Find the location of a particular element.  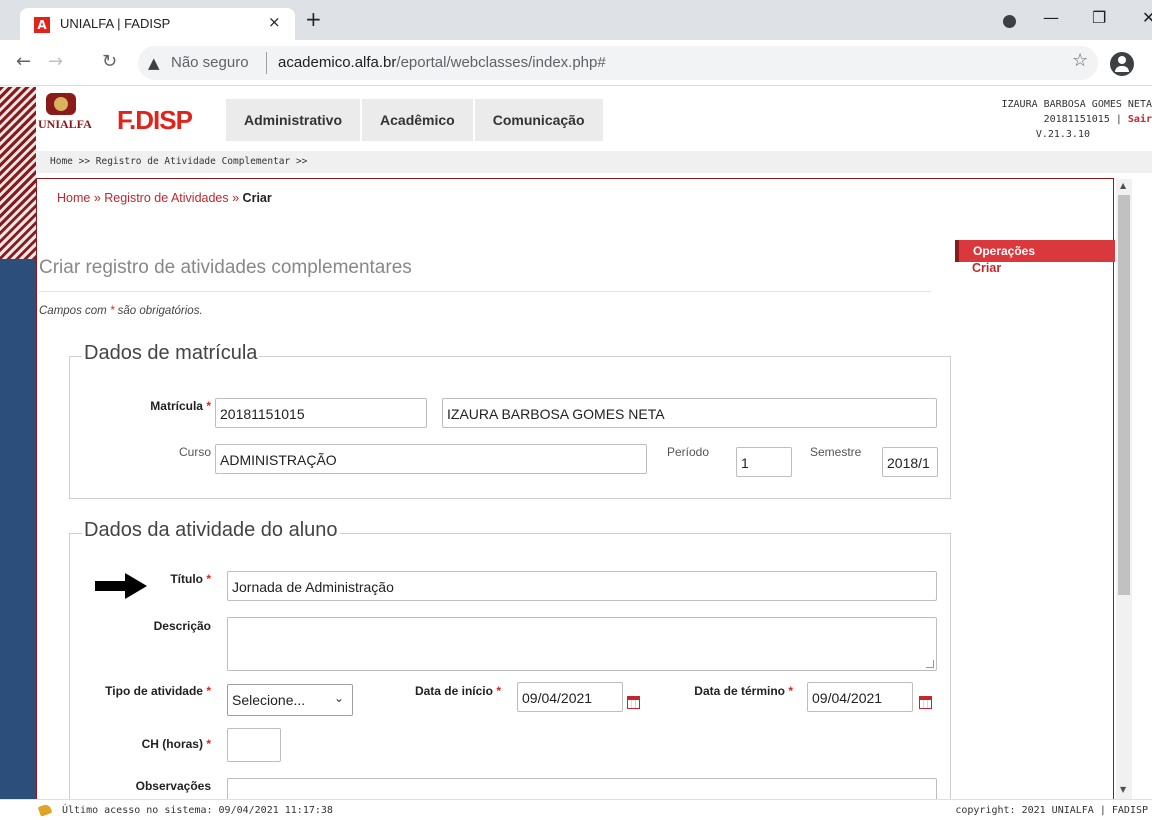

termino-label-text: Data de término is located at coordinates (739, 691).